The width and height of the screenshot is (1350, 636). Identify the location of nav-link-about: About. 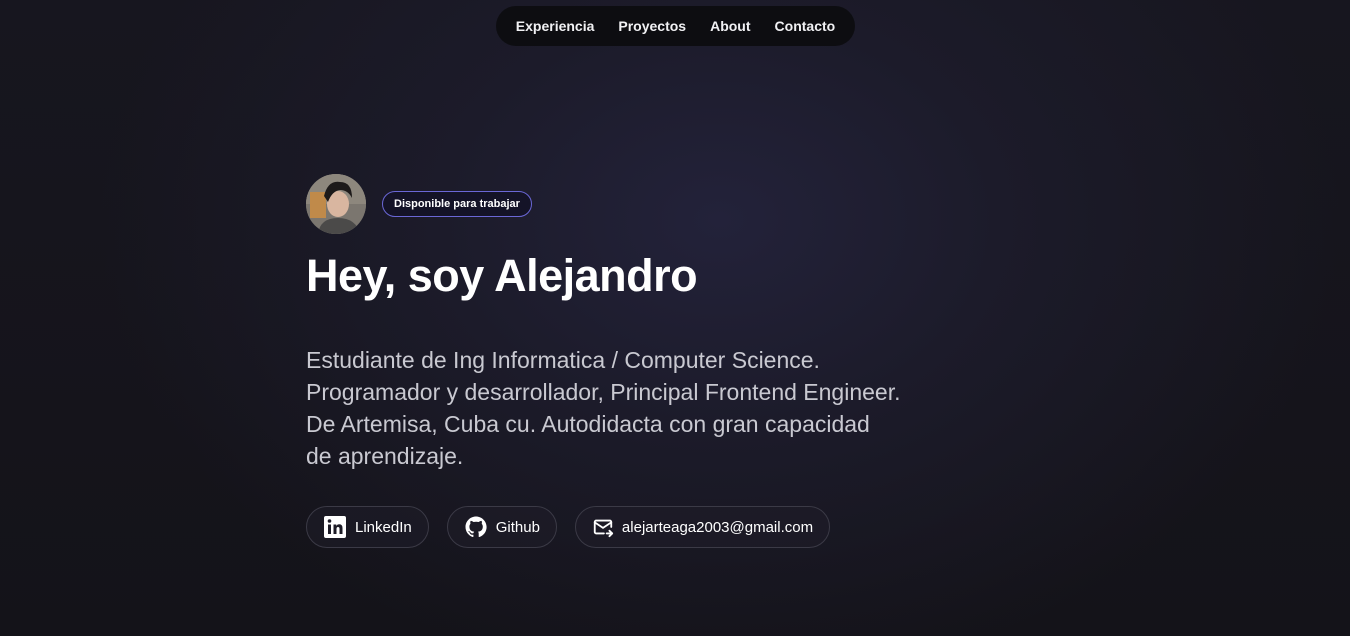
(730, 26).